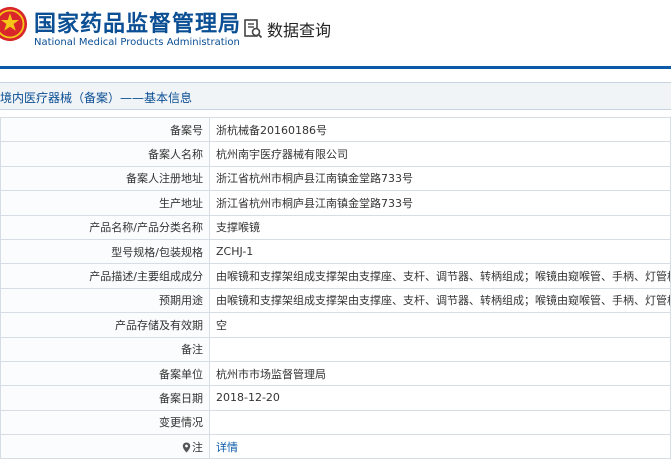 The image size is (671, 471). I want to click on note-label-cell: 注, so click(105, 447).